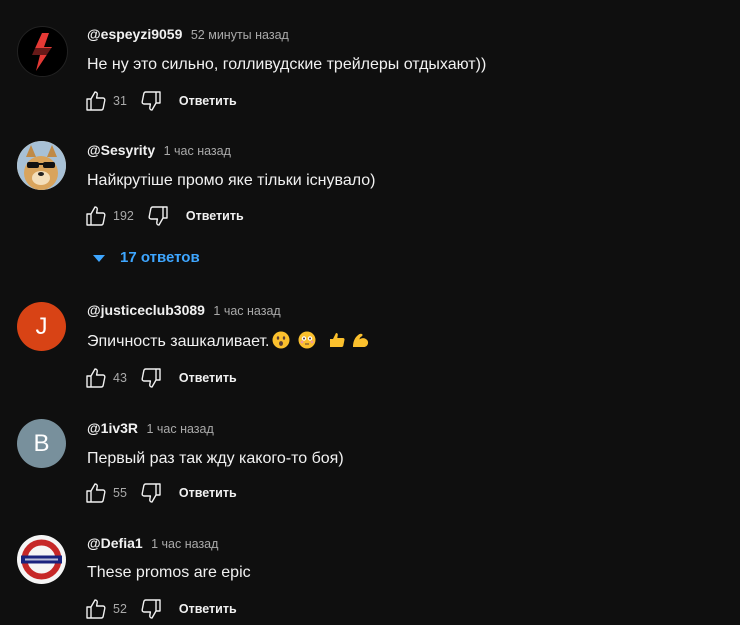 The width and height of the screenshot is (740, 625). Describe the element at coordinates (111, 101) in the screenshot. I see `like-button: 31` at that location.